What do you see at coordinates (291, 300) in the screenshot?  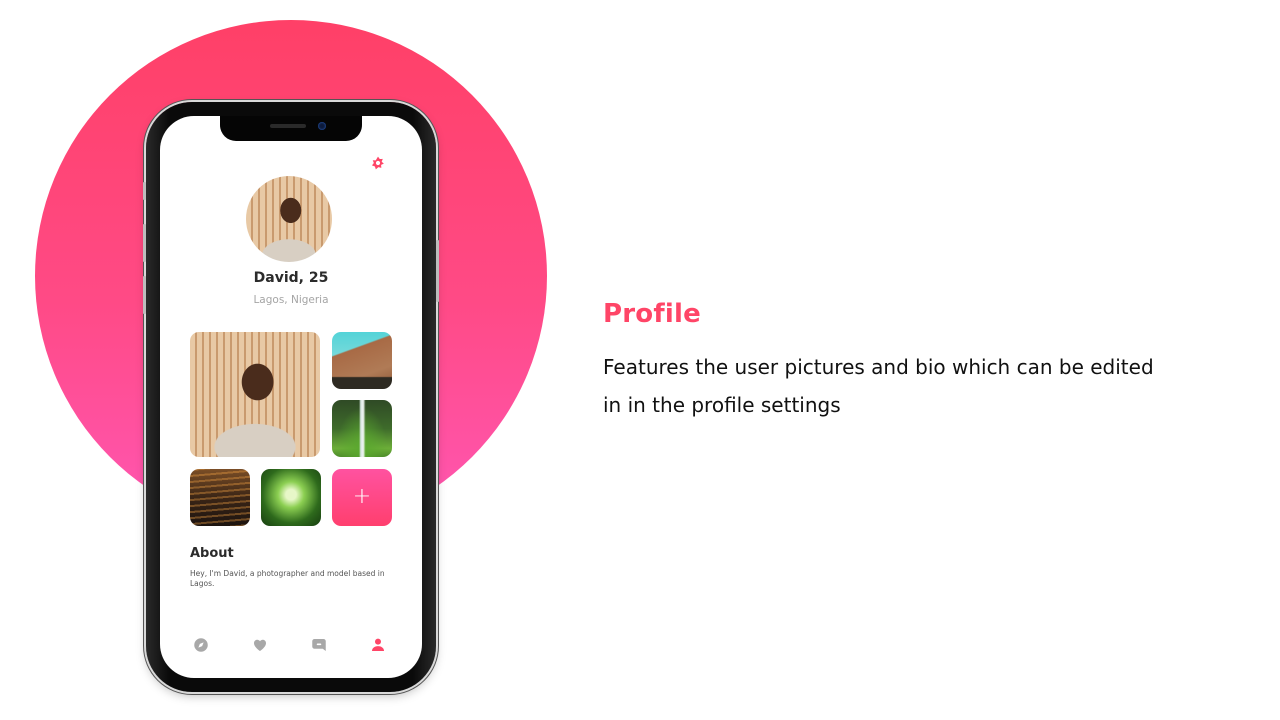 I see `profile-location: Lagos, Nigeria` at bounding box center [291, 300].